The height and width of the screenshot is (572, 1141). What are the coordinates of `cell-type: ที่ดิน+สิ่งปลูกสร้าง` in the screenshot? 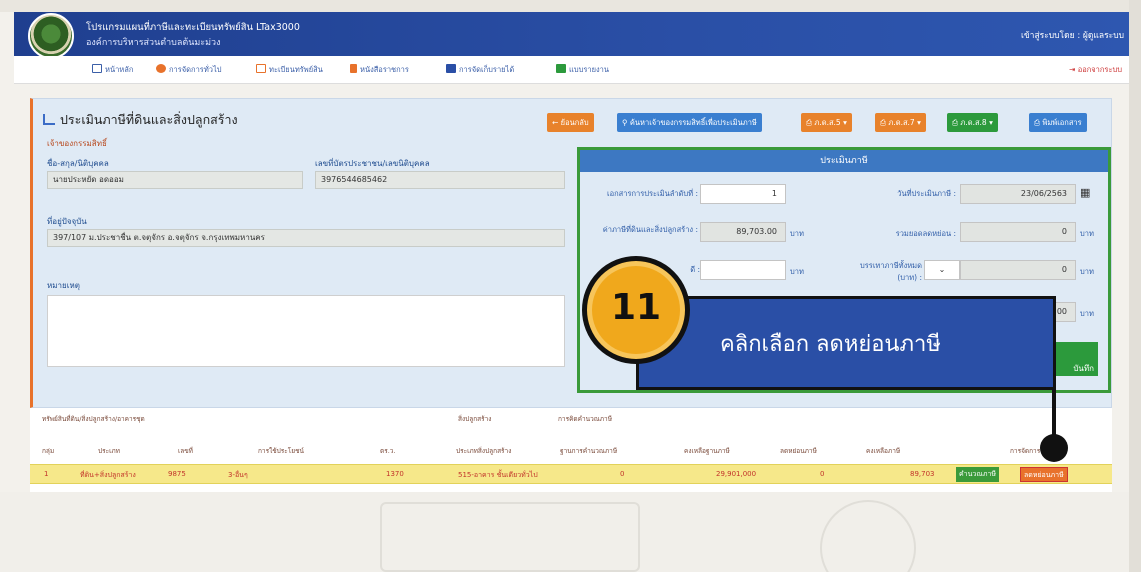 It's located at (108, 475).